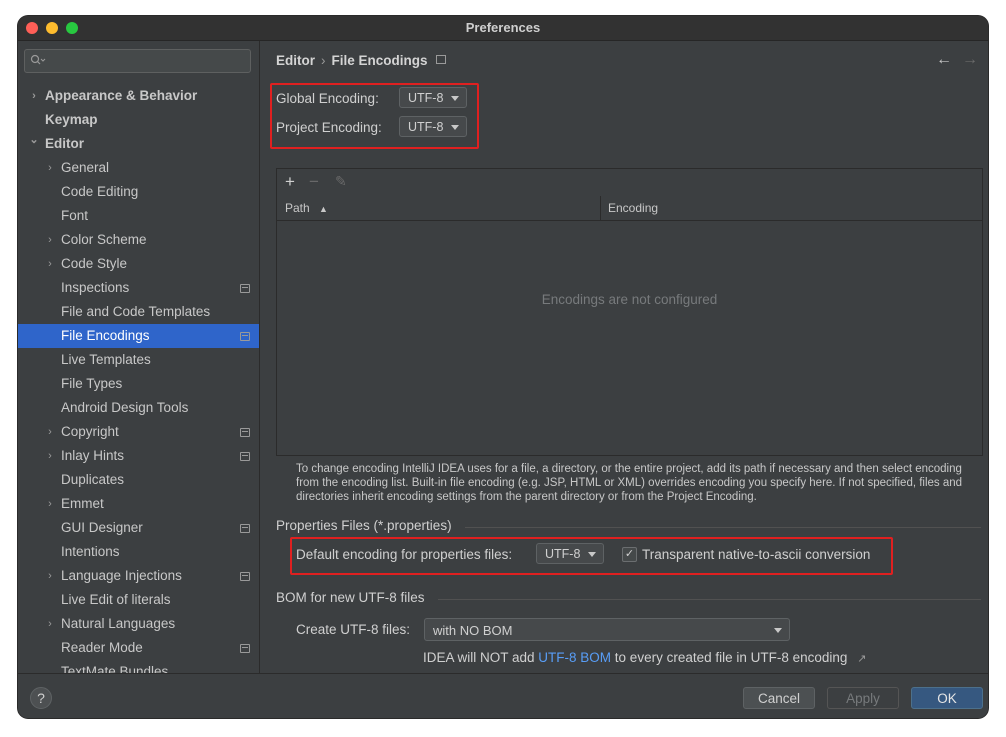  I want to click on sidebar-item-label: Copyright, so click(90, 431).